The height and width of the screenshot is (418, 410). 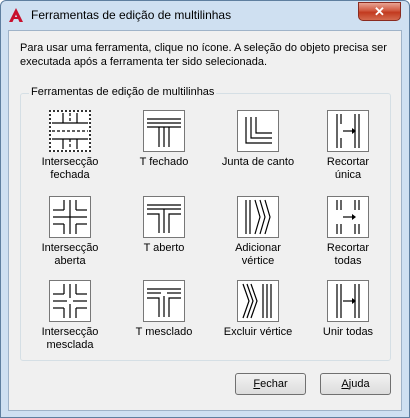 I want to click on window-close-button: ✕, so click(x=379, y=11).